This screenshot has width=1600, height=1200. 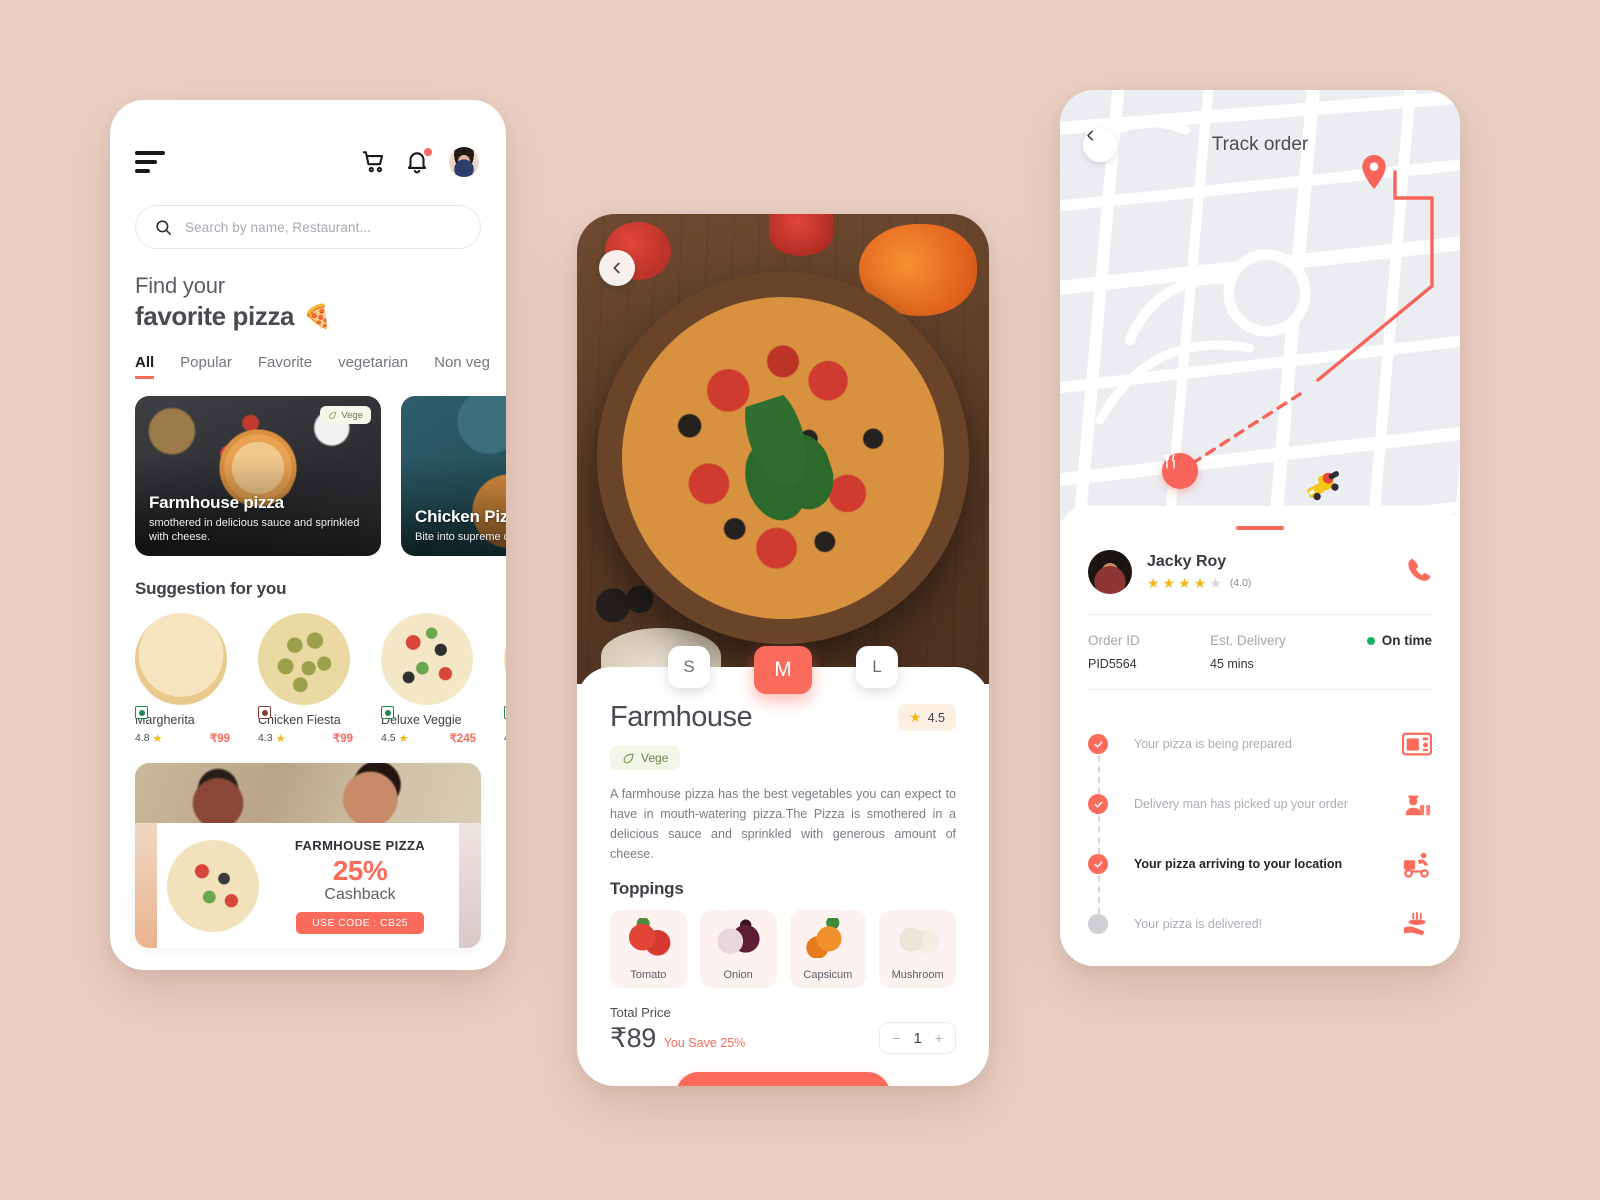 What do you see at coordinates (828, 949) in the screenshot?
I see `topping-capsicum: Capsicum` at bounding box center [828, 949].